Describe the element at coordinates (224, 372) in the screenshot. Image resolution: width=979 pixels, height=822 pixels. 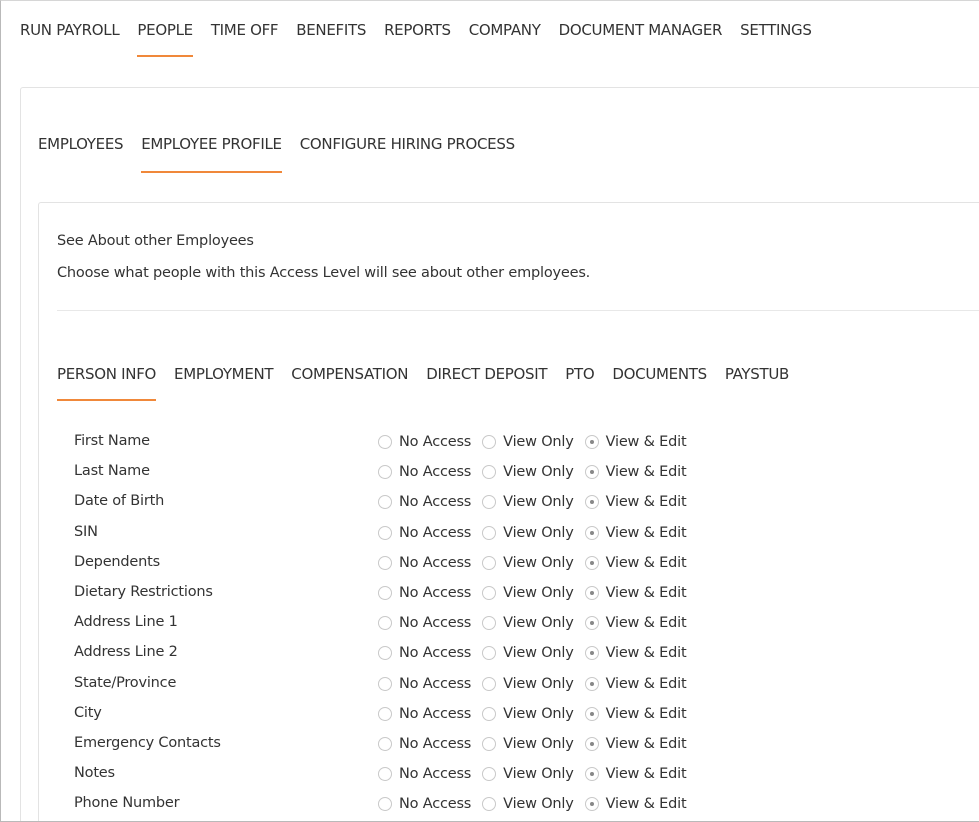
I see `category-tab-employment: EMPLOYMENT` at that location.